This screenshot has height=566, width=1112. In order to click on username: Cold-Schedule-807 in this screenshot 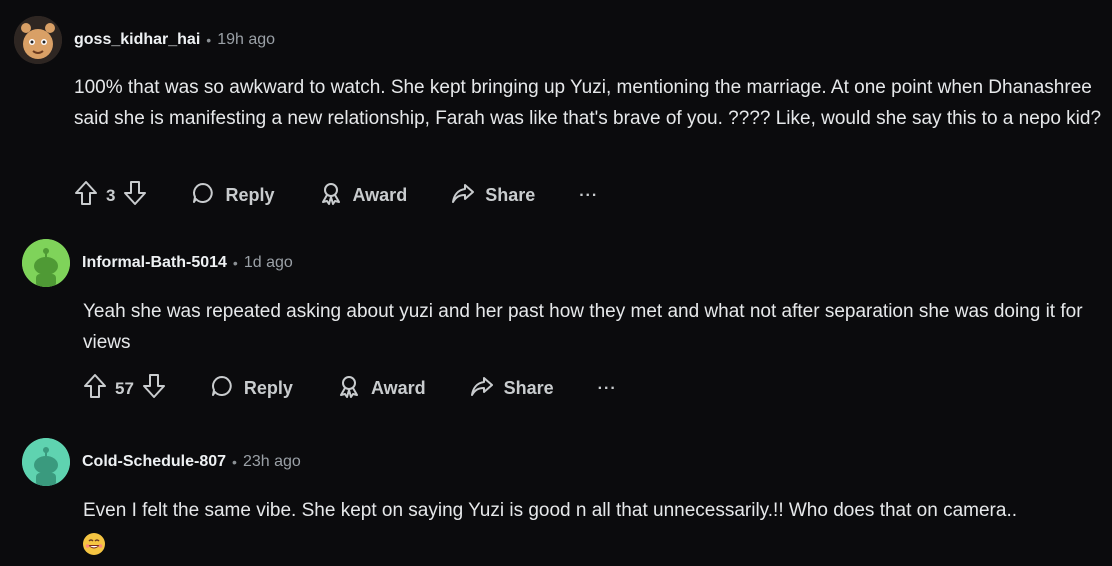, I will do `click(154, 462)`.